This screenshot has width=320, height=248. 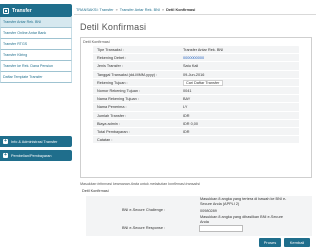 I want to click on challenge-label: BNI e-Secure Challenge :, so click(x=144, y=210).